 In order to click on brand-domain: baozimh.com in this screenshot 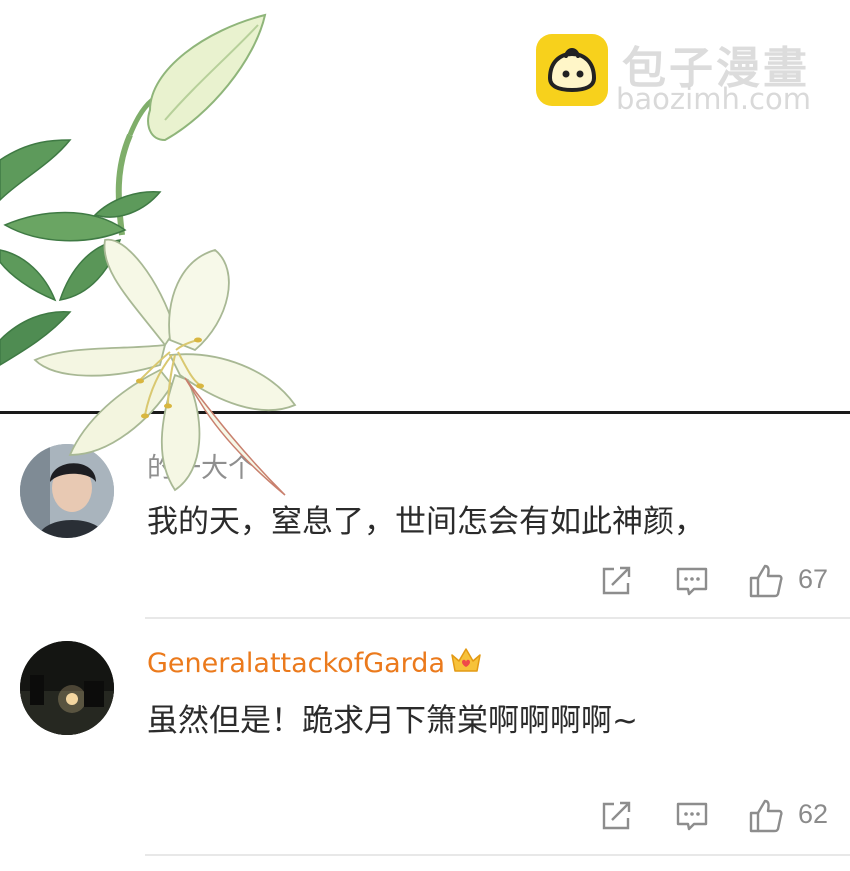, I will do `click(713, 99)`.